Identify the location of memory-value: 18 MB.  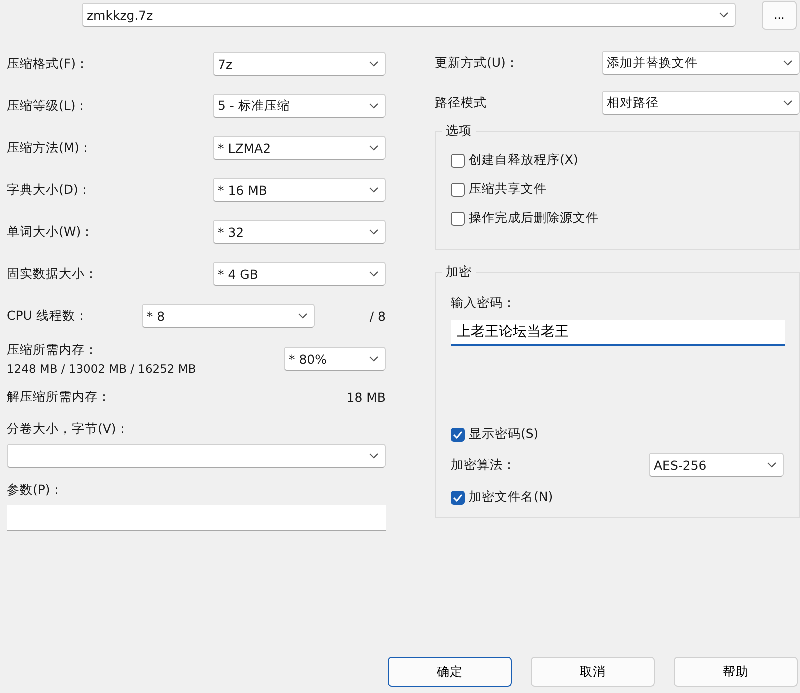
(366, 397).